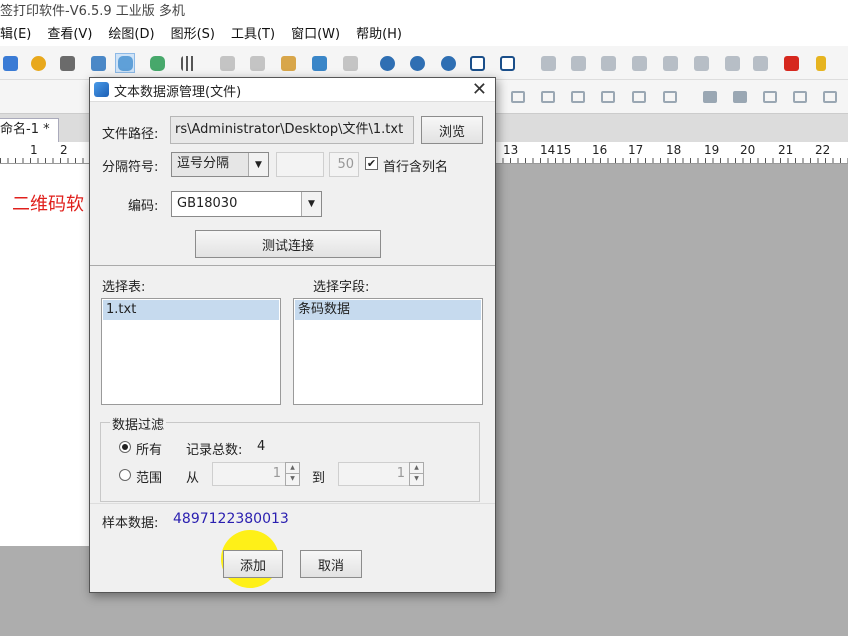 The width and height of the screenshot is (848, 636). What do you see at coordinates (341, 287) in the screenshot?
I see `select-field-label: 选择字段:` at bounding box center [341, 287].